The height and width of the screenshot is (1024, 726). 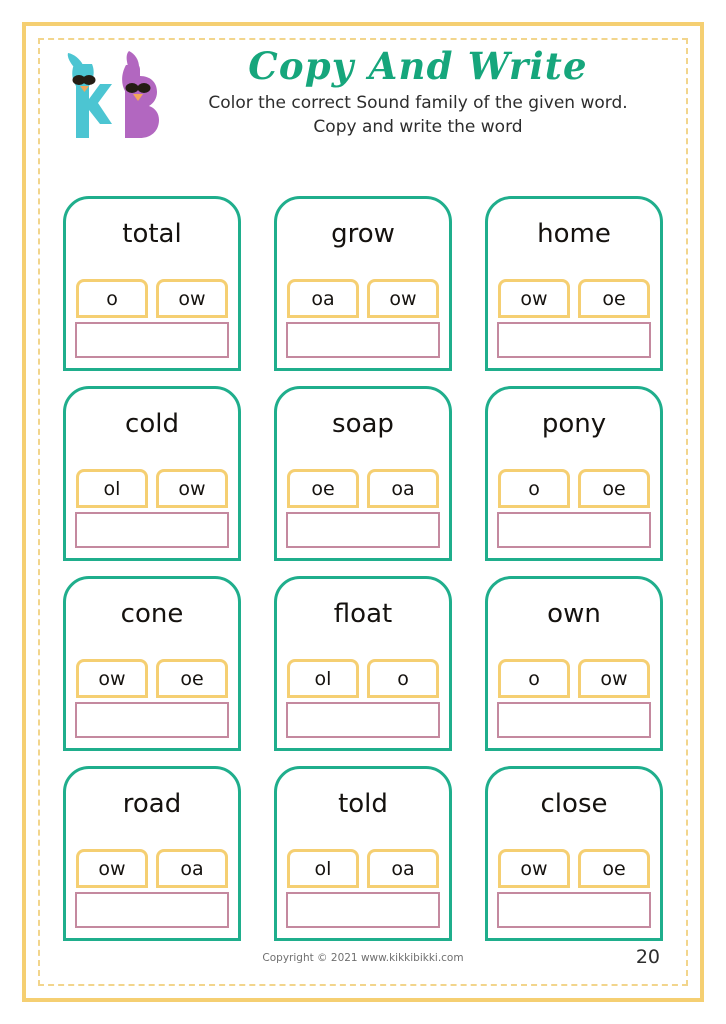 I want to click on sound-family-options: ol oa, so click(x=363, y=868).